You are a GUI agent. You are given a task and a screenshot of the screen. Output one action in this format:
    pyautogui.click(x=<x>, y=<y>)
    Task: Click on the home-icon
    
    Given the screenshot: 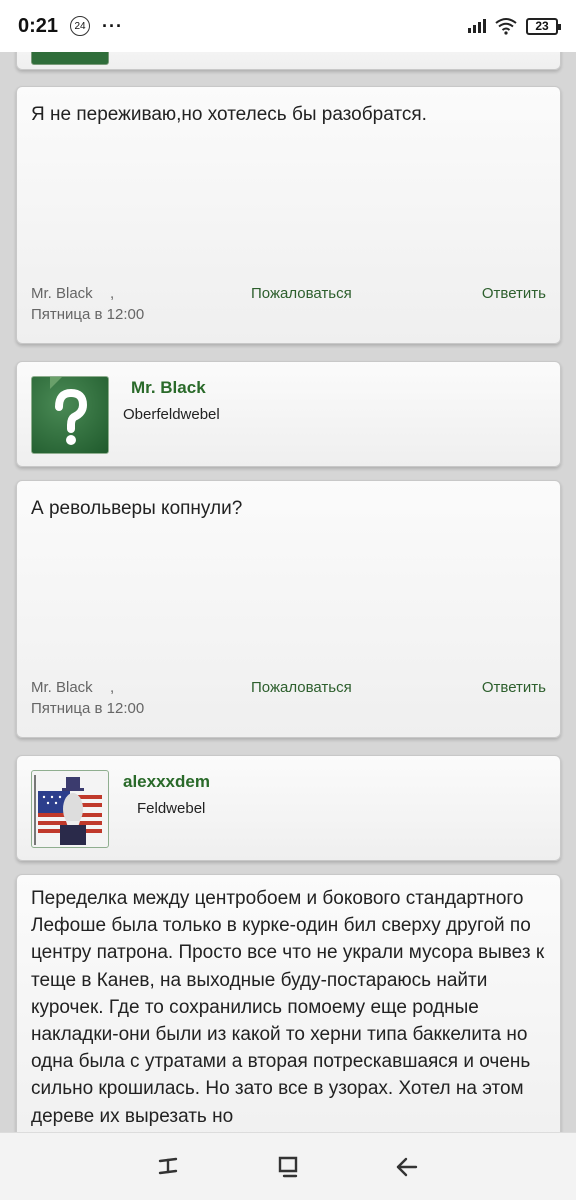 What is the action you would take?
    pyautogui.click(x=288, y=1167)
    